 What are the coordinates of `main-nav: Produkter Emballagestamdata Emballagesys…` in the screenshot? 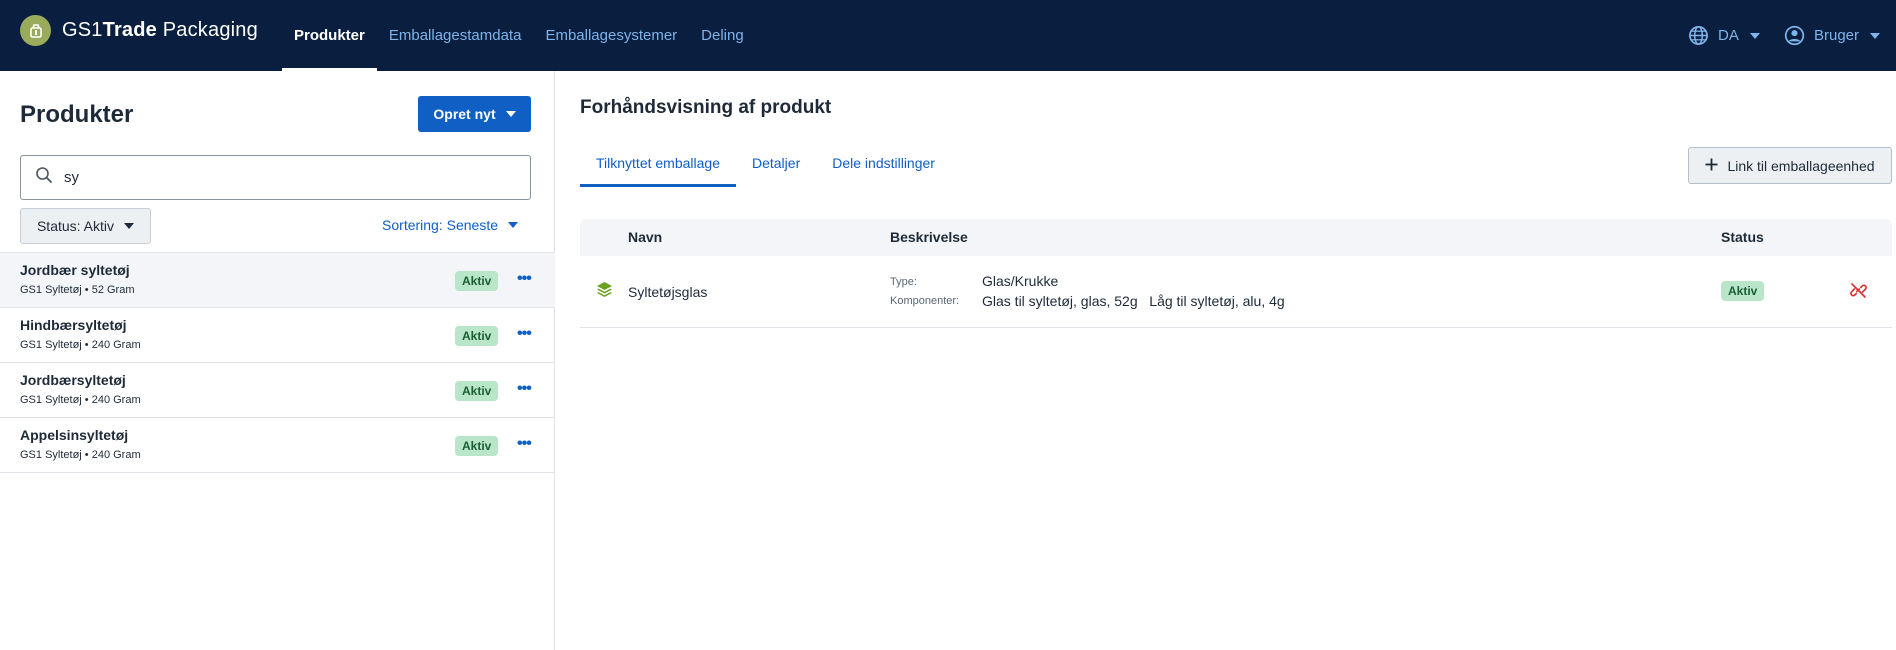 It's located at (519, 35).